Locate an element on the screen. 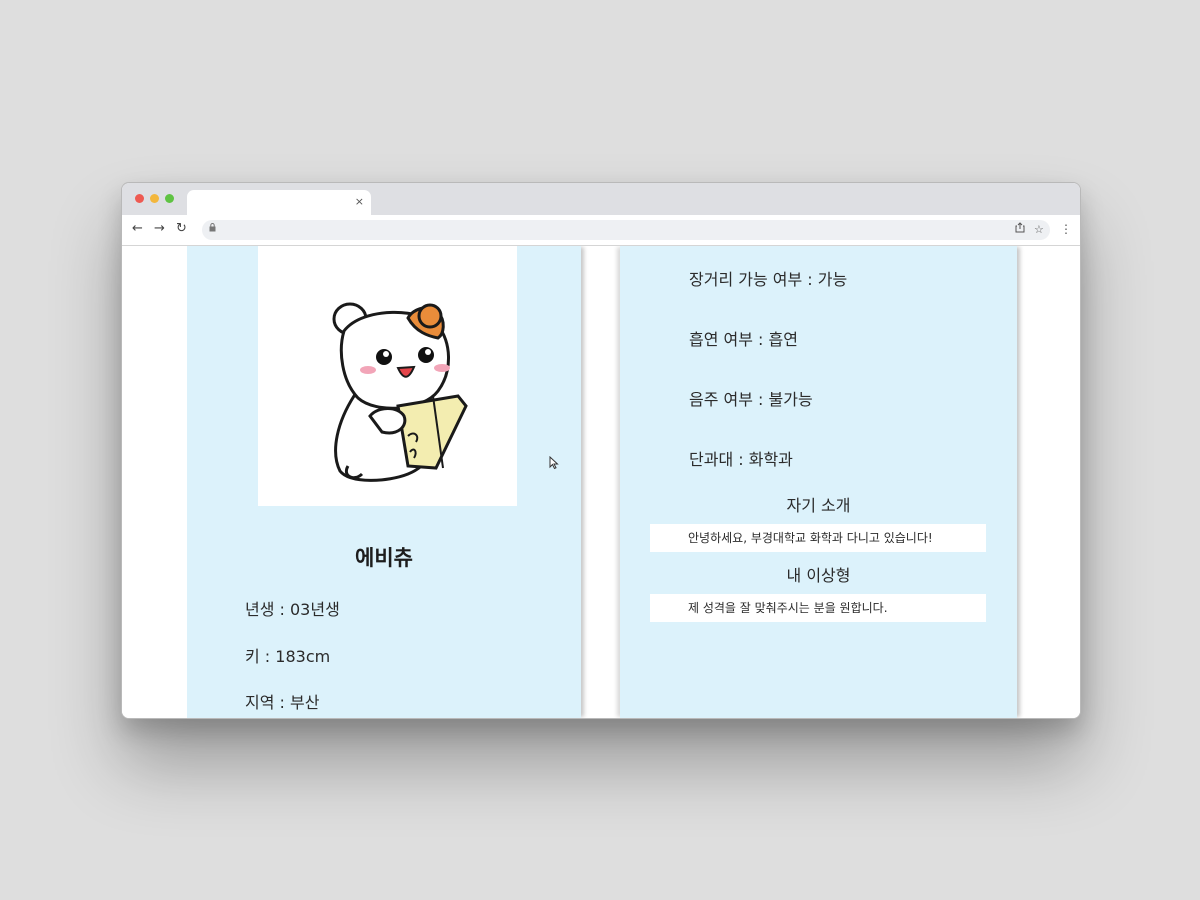 The image size is (1200, 900). minimize-window-button is located at coordinates (154, 198).